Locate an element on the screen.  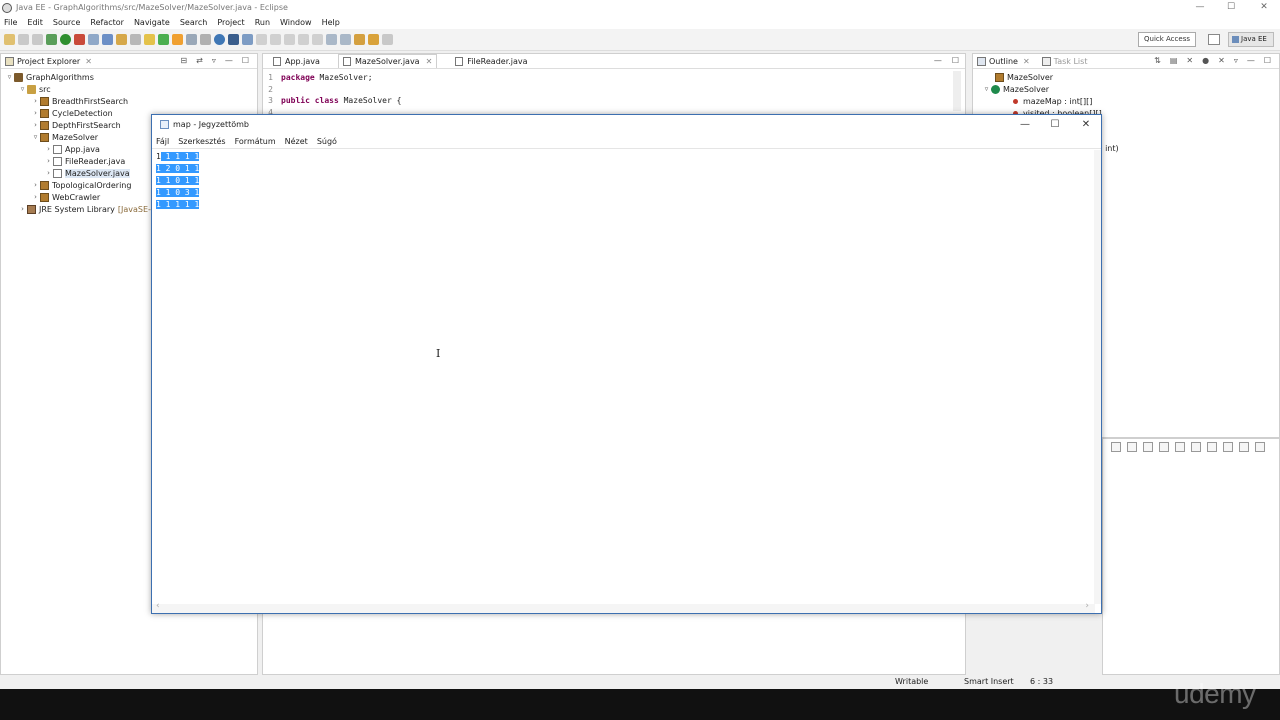
editor-scrollbar is located at coordinates (957, 91).